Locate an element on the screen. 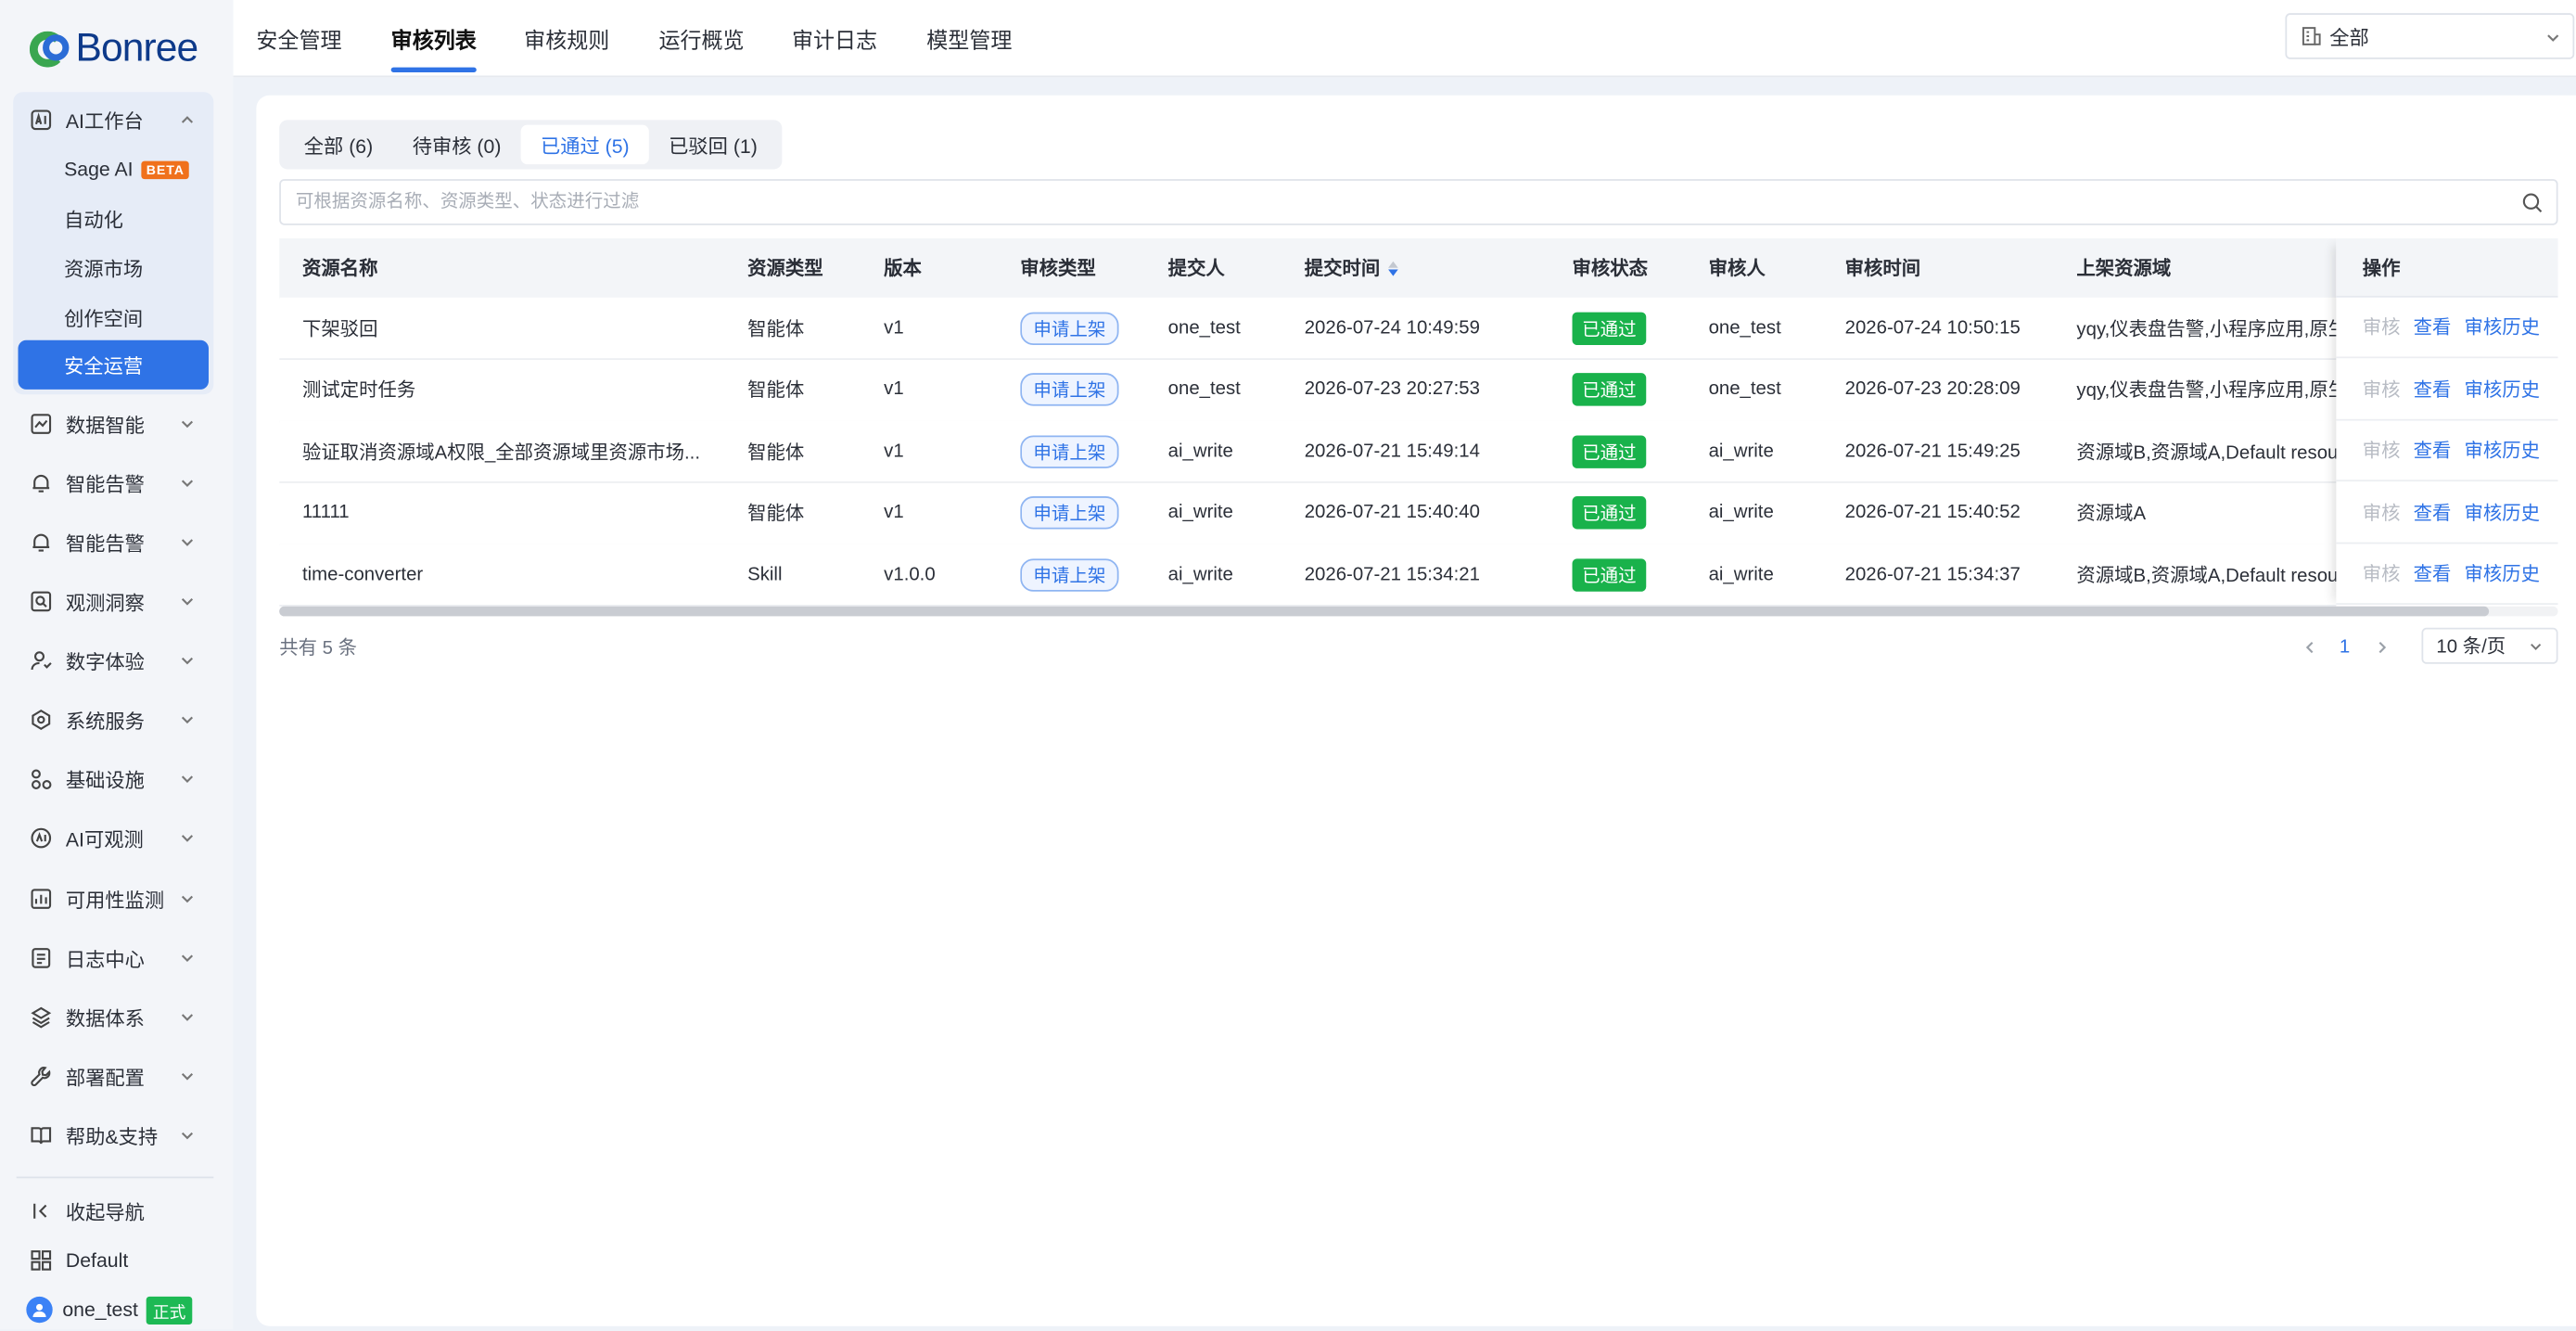 This screenshot has width=2576, height=1331. collapse-icon is located at coordinates (40, 1211).